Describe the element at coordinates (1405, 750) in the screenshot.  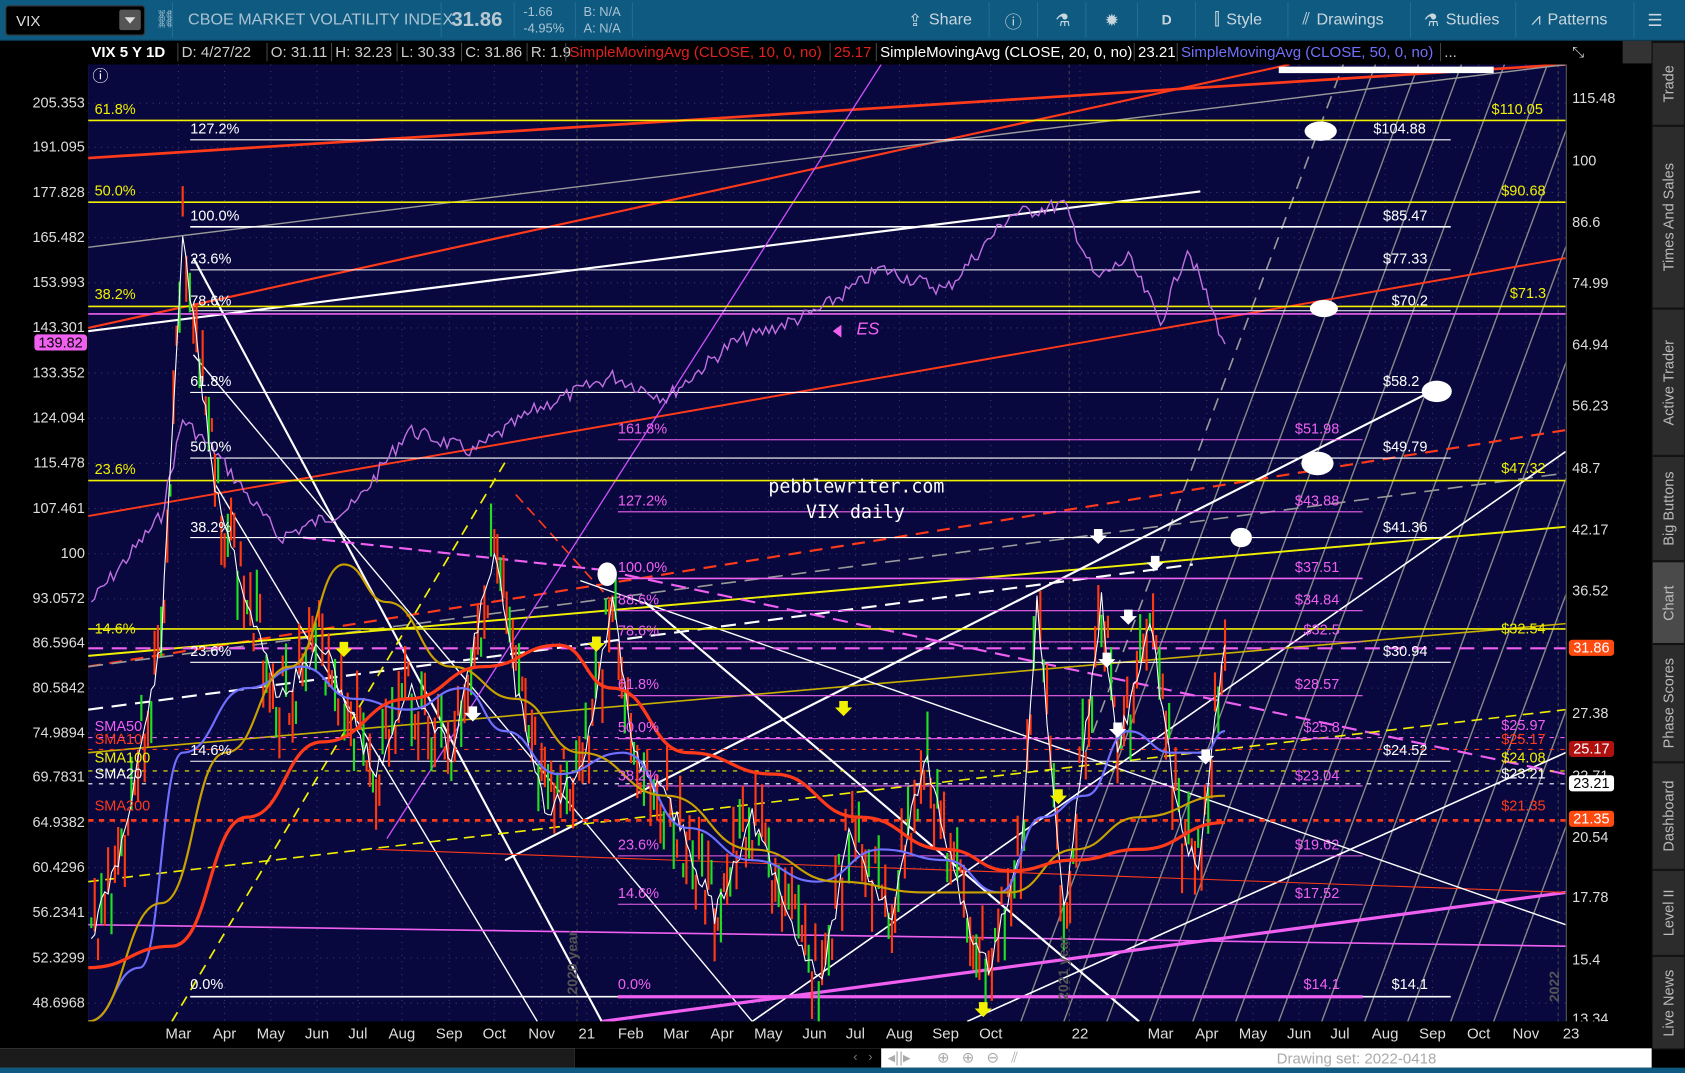
I see `chart-level-label: $24.52` at that location.